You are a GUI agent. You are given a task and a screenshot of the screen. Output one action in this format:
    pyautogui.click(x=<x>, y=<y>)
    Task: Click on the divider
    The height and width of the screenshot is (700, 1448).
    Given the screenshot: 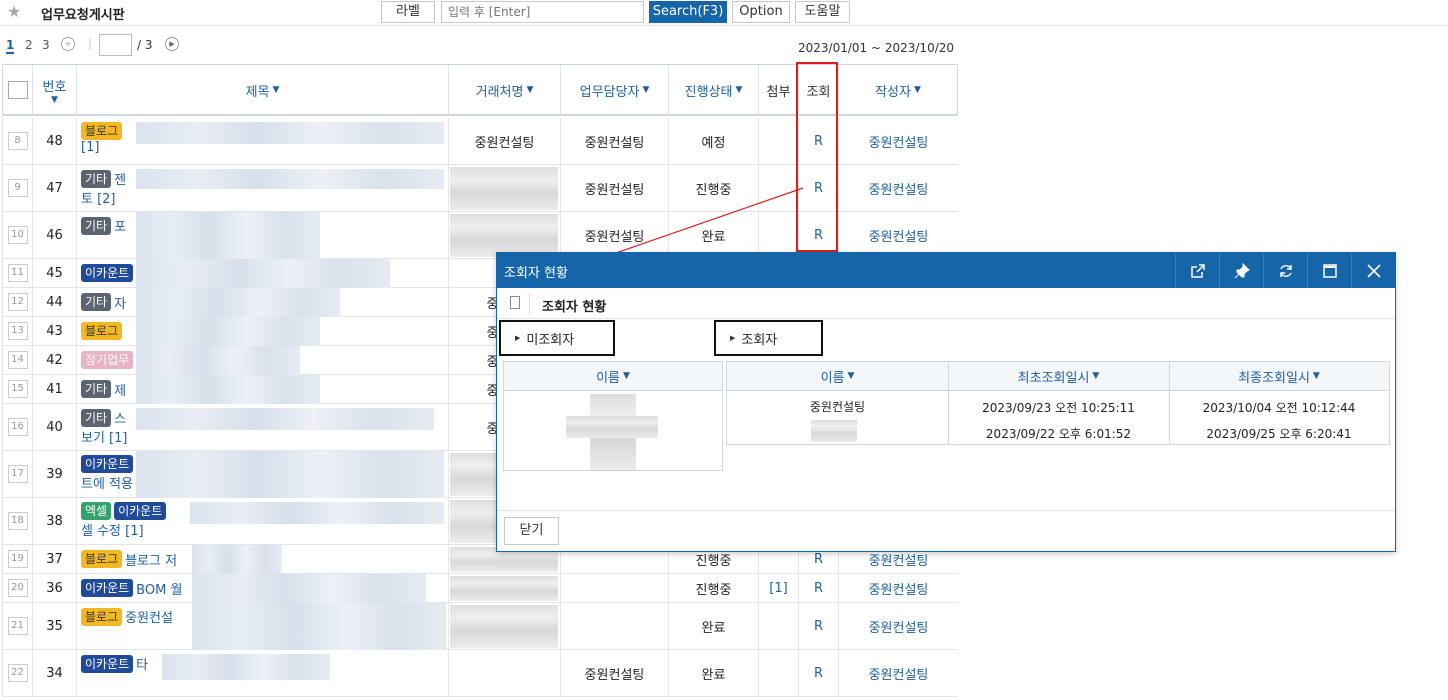 What is the action you would take?
    pyautogui.click(x=529, y=303)
    